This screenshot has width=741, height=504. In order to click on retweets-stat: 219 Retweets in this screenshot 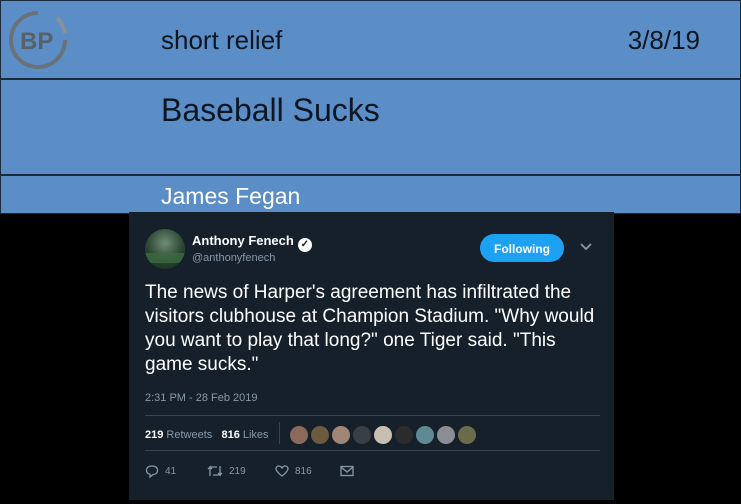, I will do `click(178, 435)`.